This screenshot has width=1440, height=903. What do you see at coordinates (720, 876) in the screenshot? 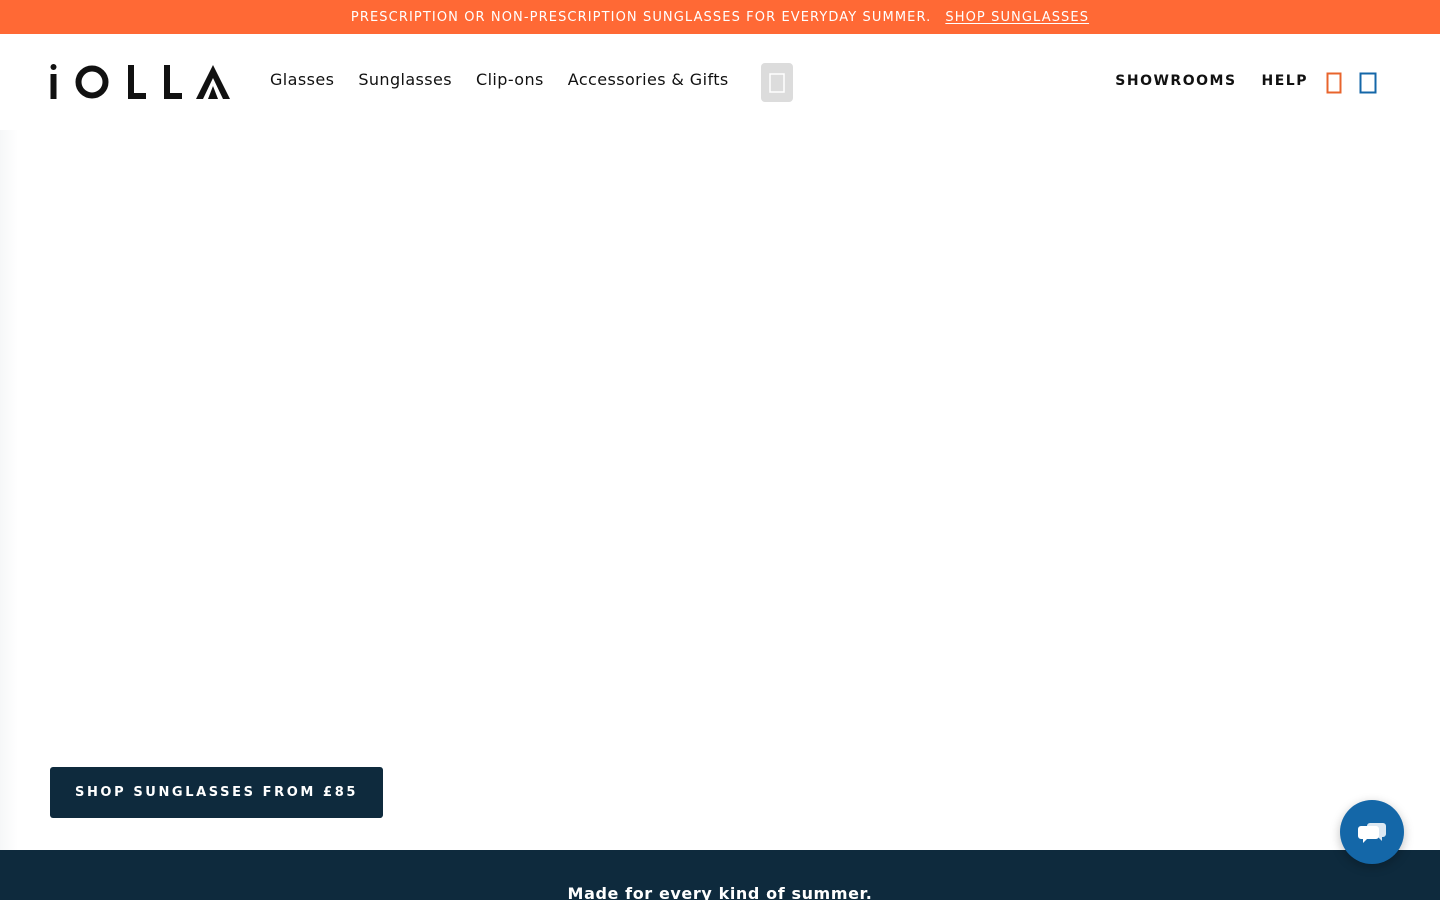
I see `summer-band: Made for every kind of summer.` at bounding box center [720, 876].